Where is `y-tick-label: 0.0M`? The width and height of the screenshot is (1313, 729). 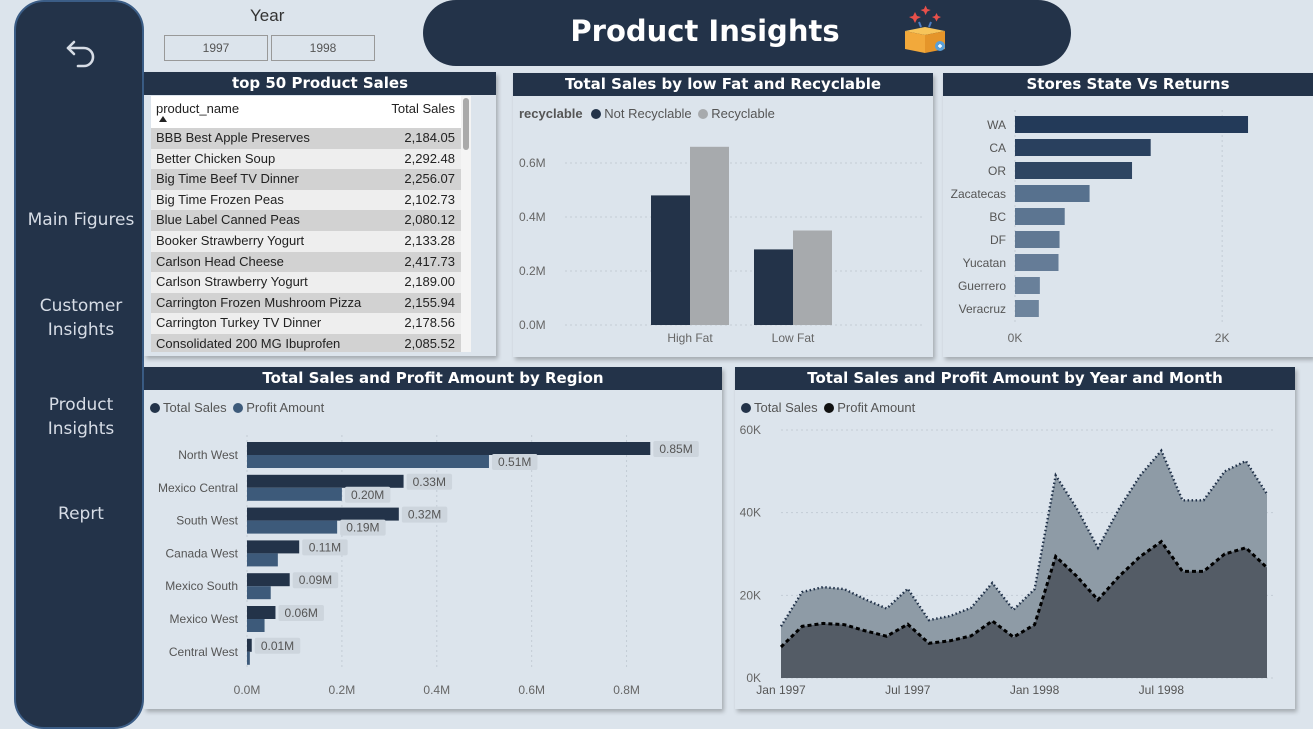
y-tick-label: 0.0M is located at coordinates (532, 325).